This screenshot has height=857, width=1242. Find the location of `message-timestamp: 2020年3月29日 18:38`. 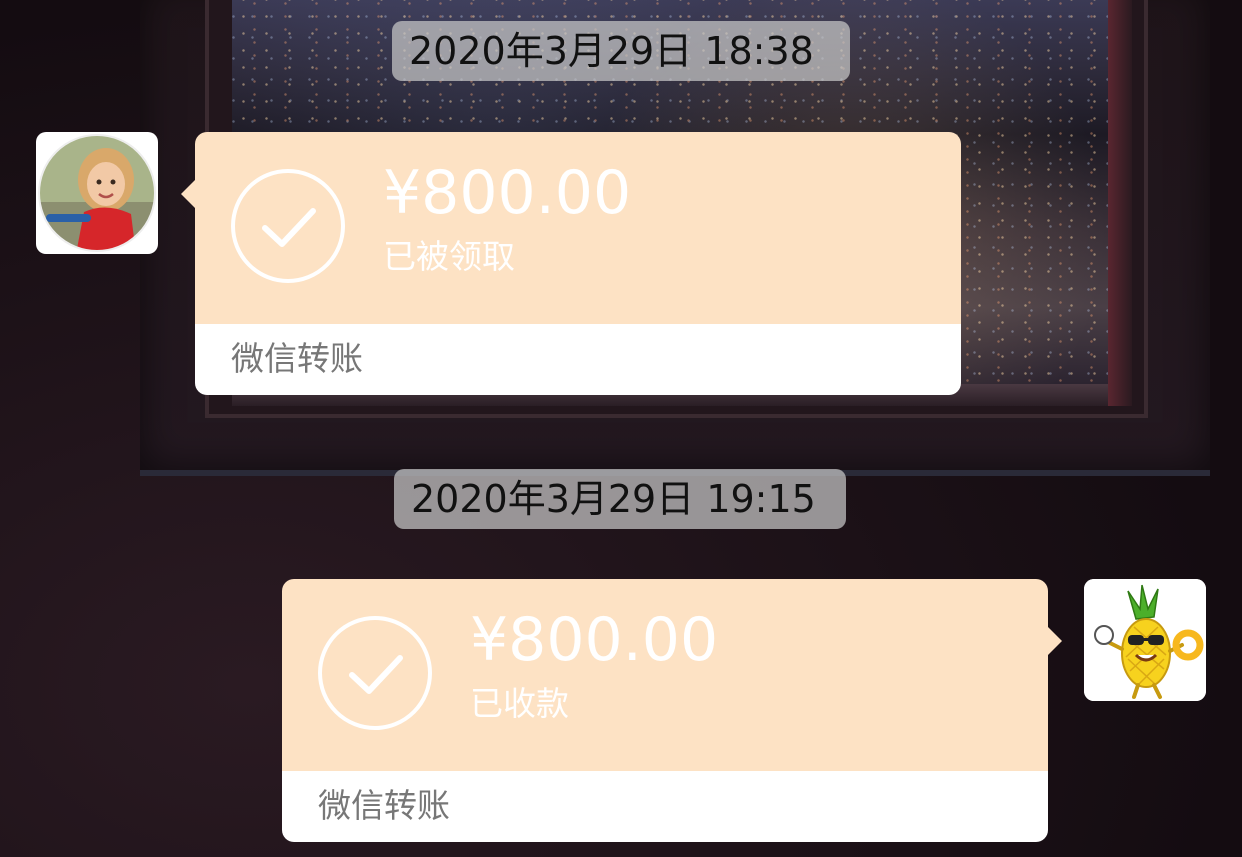

message-timestamp: 2020年3月29日 18:38 is located at coordinates (621, 51).